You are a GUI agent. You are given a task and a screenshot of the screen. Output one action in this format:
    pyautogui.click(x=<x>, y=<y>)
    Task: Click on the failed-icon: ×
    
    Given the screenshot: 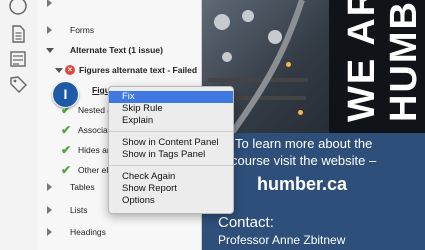 What is the action you would take?
    pyautogui.click(x=70, y=70)
    